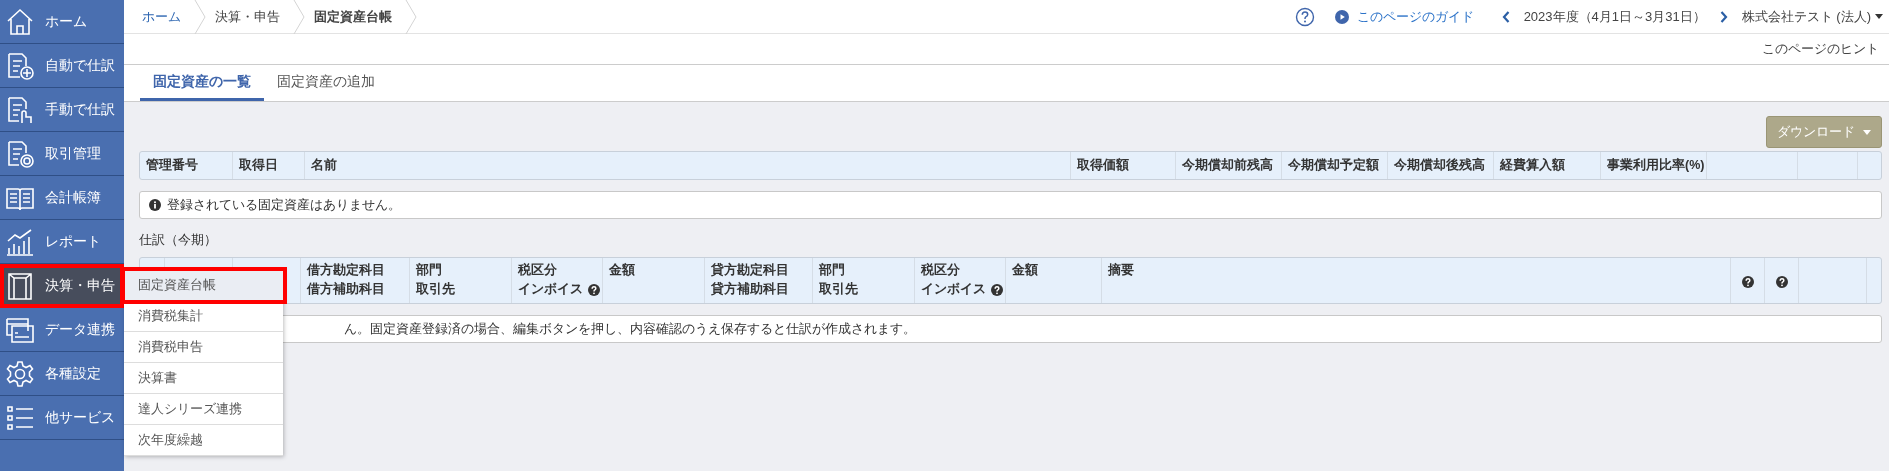 The image size is (1889, 471). I want to click on guide-link: このページのガイド, so click(1404, 16).